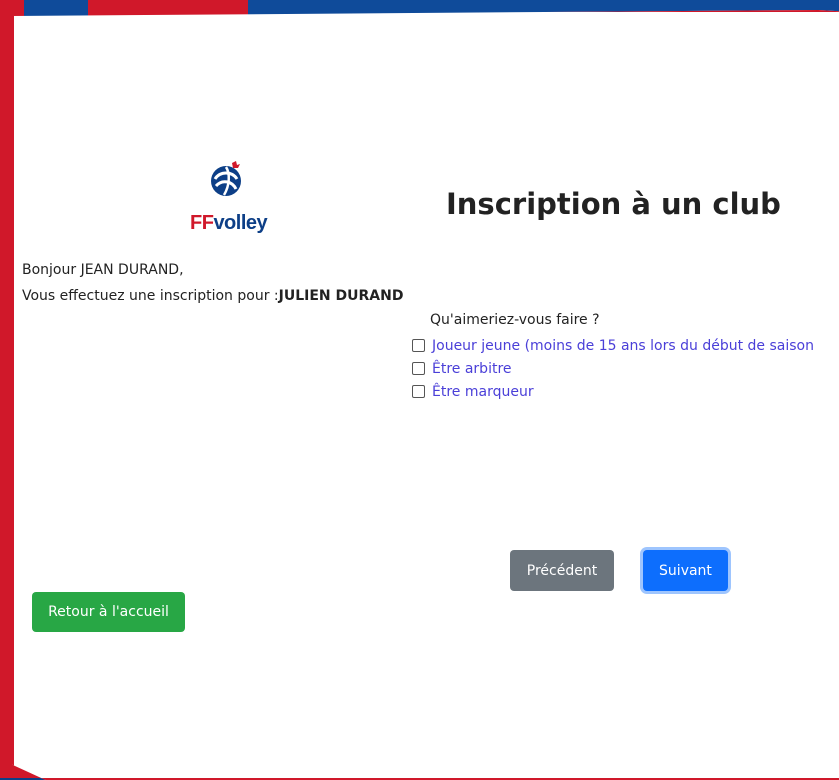  Describe the element at coordinates (341, 296) in the screenshot. I see `registered-person-name: JULIEN DURAND` at that location.